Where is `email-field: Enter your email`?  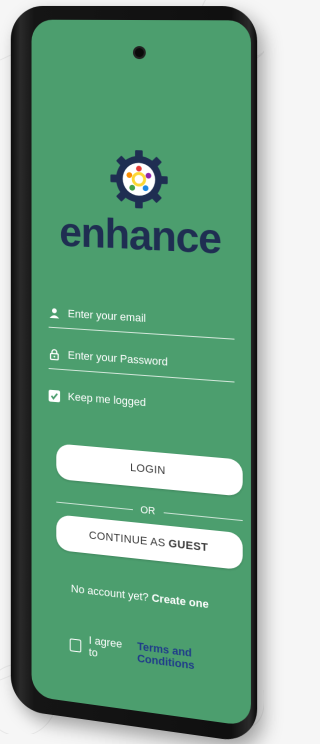 email-field: Enter your email is located at coordinates (141, 319).